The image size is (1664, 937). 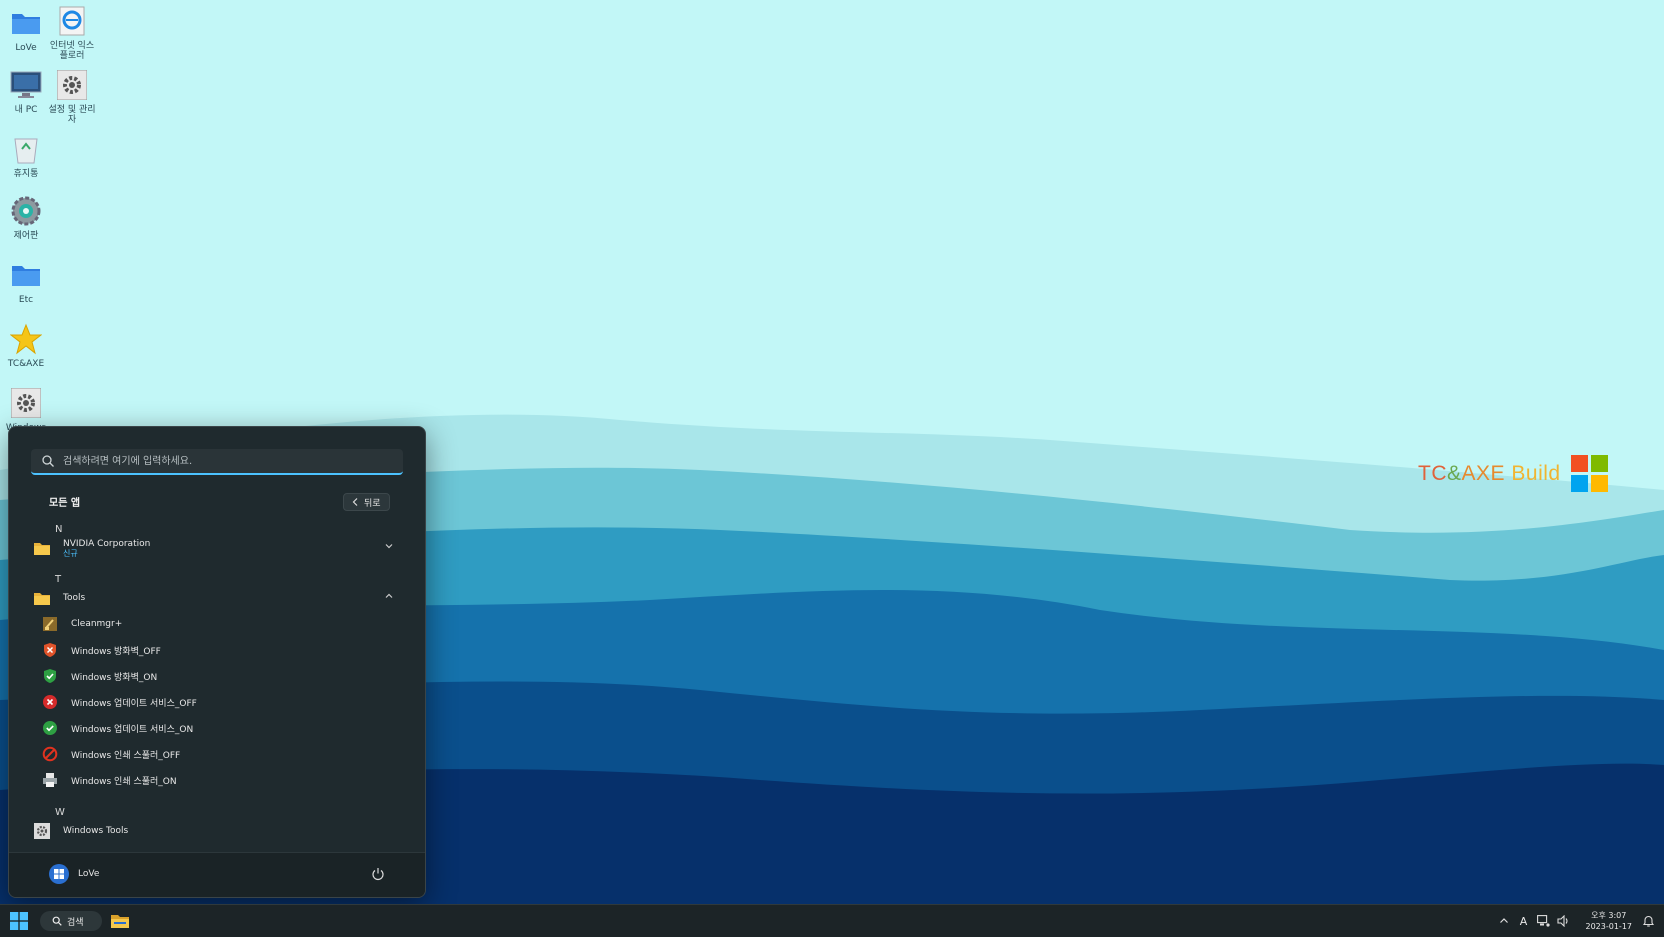 I want to click on brand-watermark: TC&AXE Build, so click(x=1513, y=473).